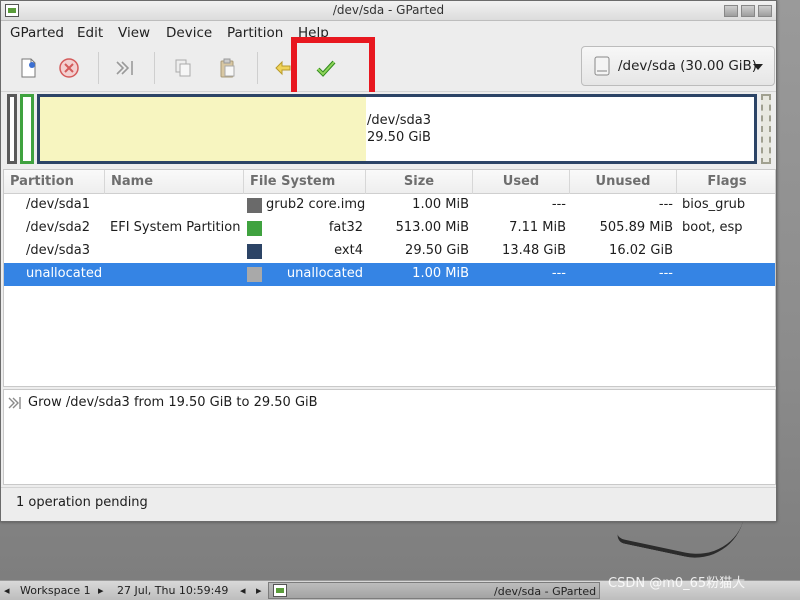 This screenshot has height=600, width=800. What do you see at coordinates (602, 66) in the screenshot?
I see `drive-icon` at bounding box center [602, 66].